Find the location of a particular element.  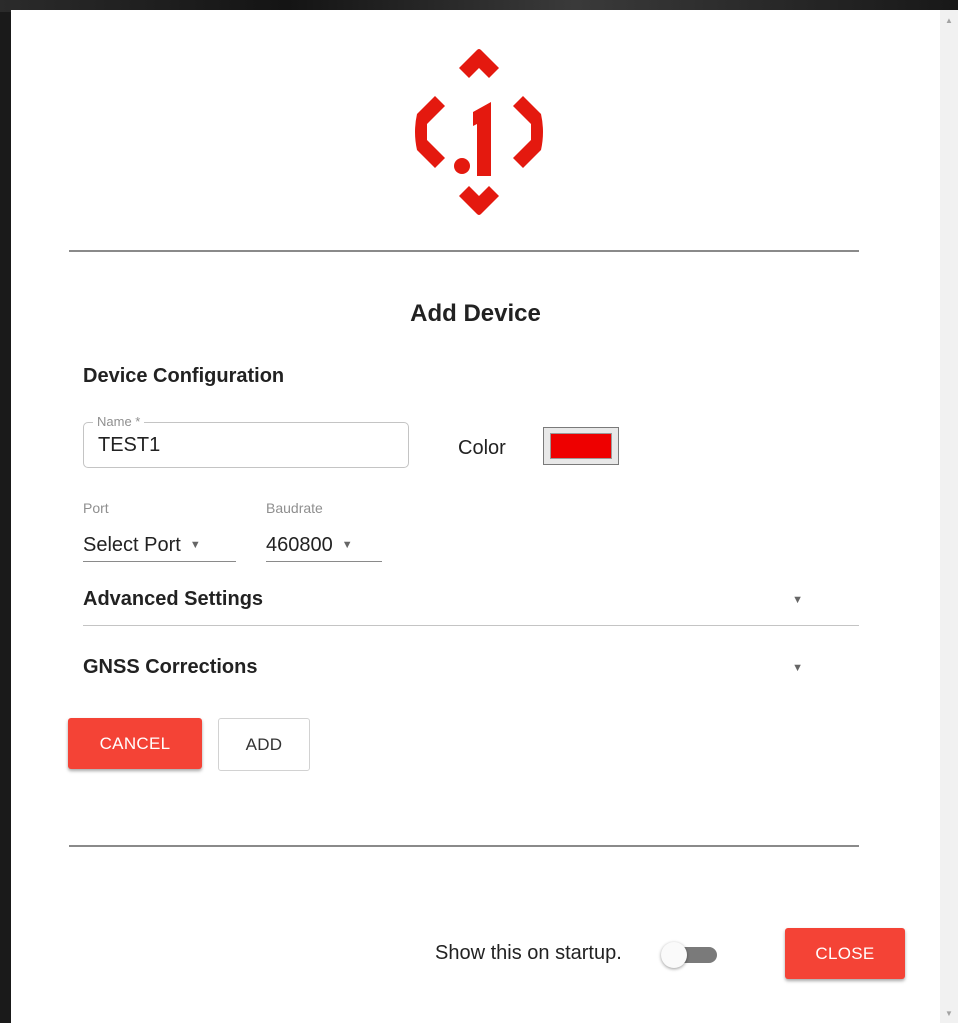

inertial-sense-logo is located at coordinates (479, 132).